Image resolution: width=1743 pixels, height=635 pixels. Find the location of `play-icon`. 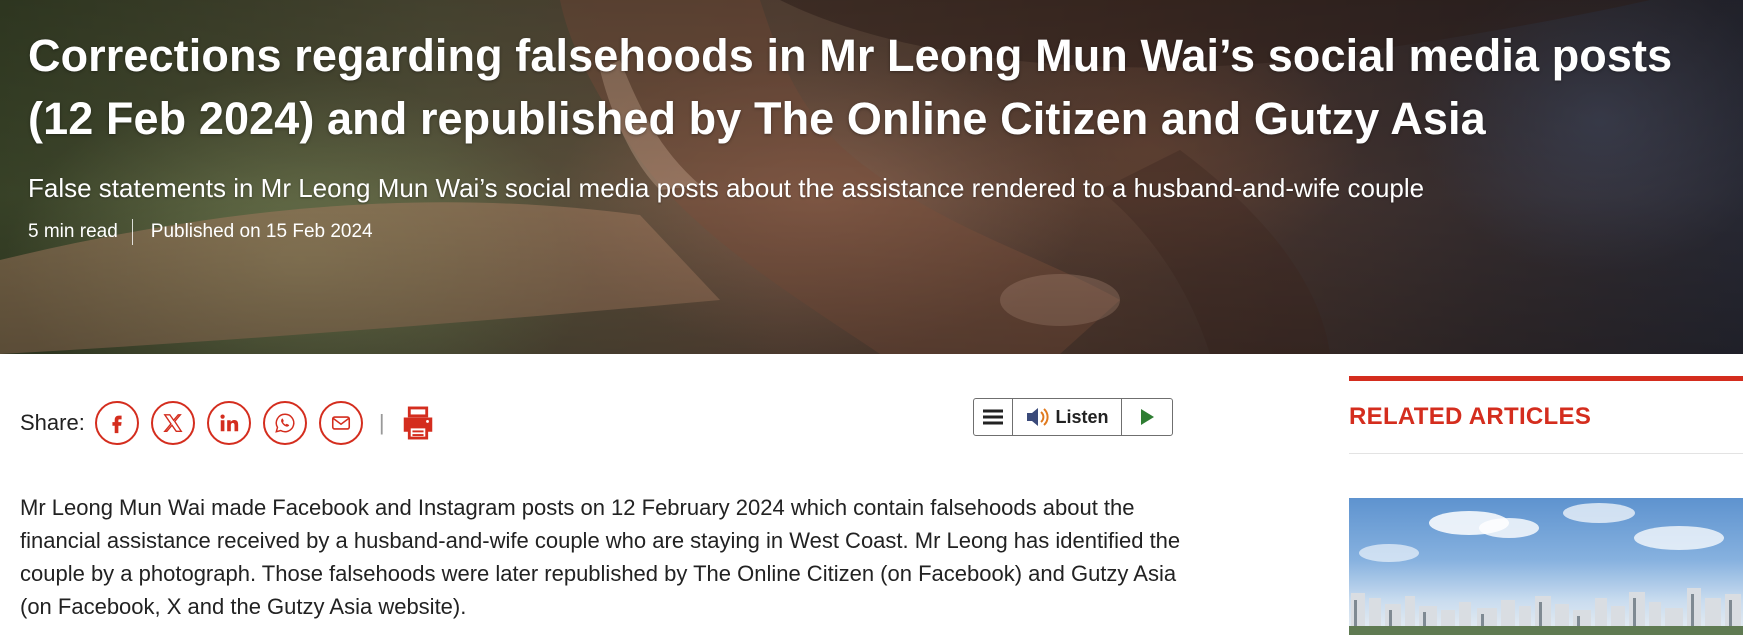

play-icon is located at coordinates (1147, 417).